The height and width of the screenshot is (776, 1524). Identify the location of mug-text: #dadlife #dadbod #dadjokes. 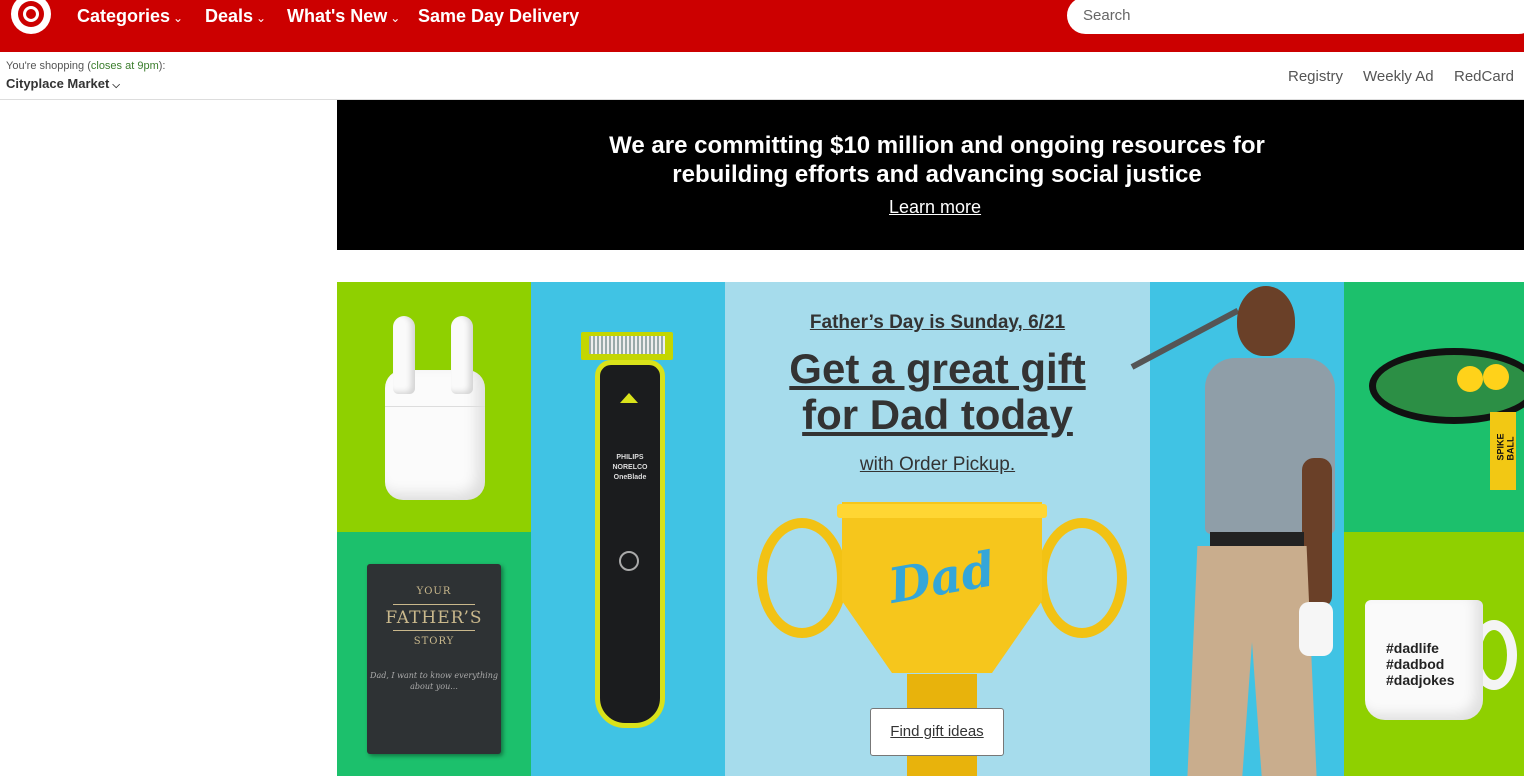
(1420, 664).